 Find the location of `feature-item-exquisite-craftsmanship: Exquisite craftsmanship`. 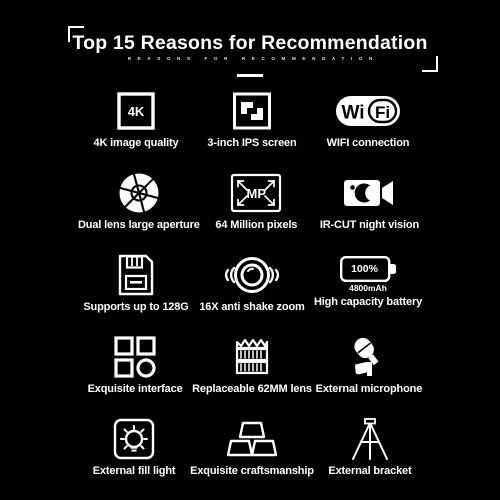

feature-item-exquisite-craftsmanship: Exquisite craftsmanship is located at coordinates (252, 457).